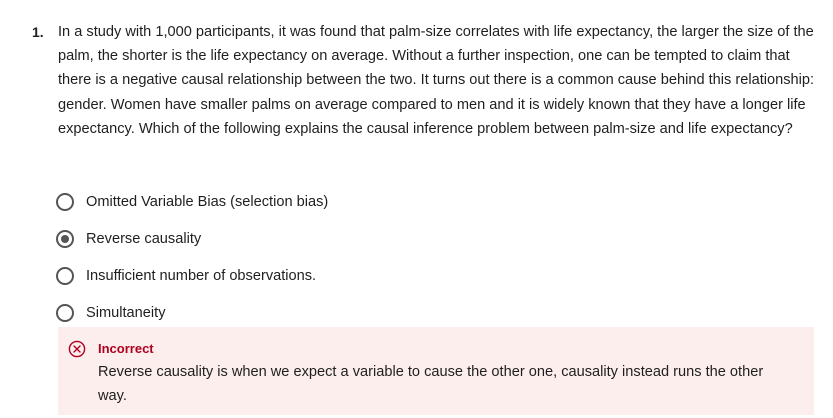 The image size is (833, 418). What do you see at coordinates (144, 238) in the screenshot?
I see `option-label: Reverse causality` at bounding box center [144, 238].